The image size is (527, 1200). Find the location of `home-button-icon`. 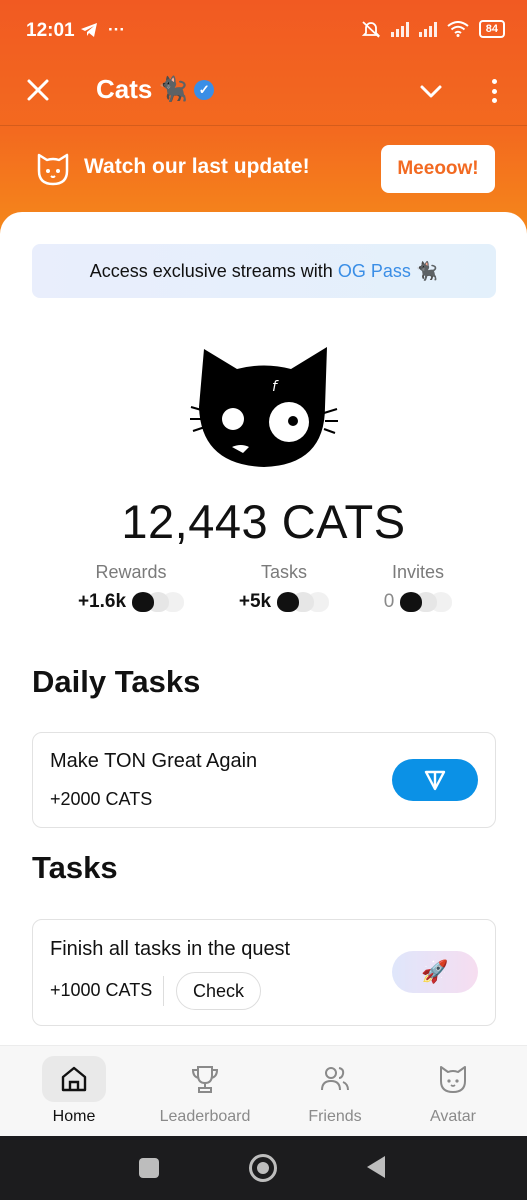

home-button-icon is located at coordinates (263, 1168).